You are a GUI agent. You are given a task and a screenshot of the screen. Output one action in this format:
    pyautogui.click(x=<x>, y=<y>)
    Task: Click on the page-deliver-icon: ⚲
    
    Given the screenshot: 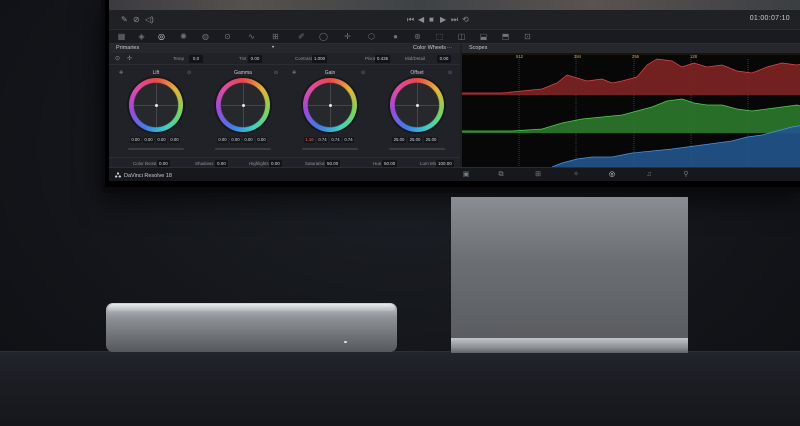 What is the action you would take?
    pyautogui.click(x=686, y=175)
    